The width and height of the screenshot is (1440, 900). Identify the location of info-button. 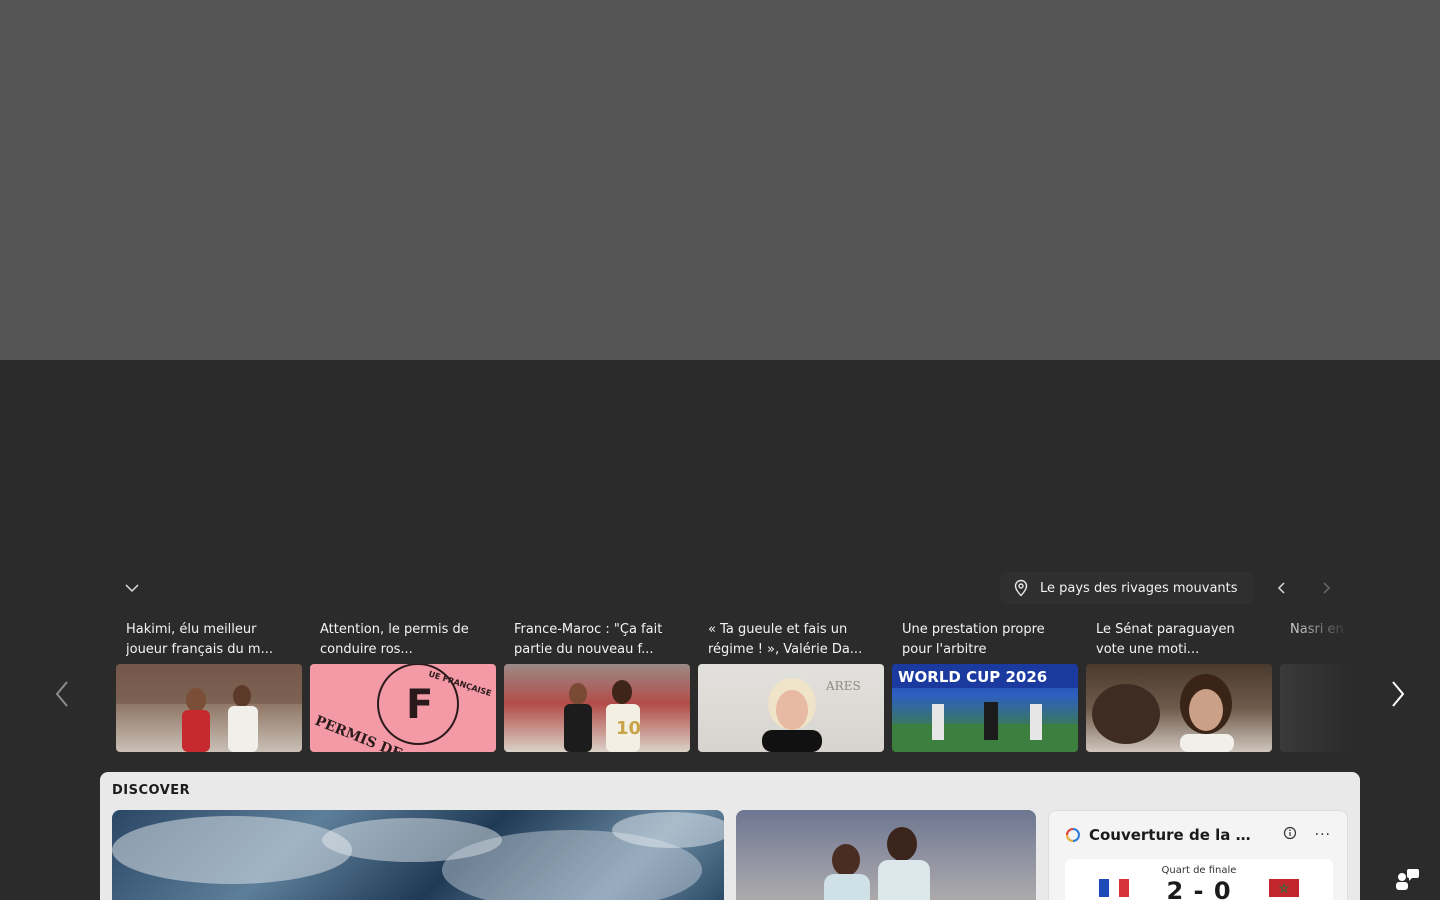
(1290, 834).